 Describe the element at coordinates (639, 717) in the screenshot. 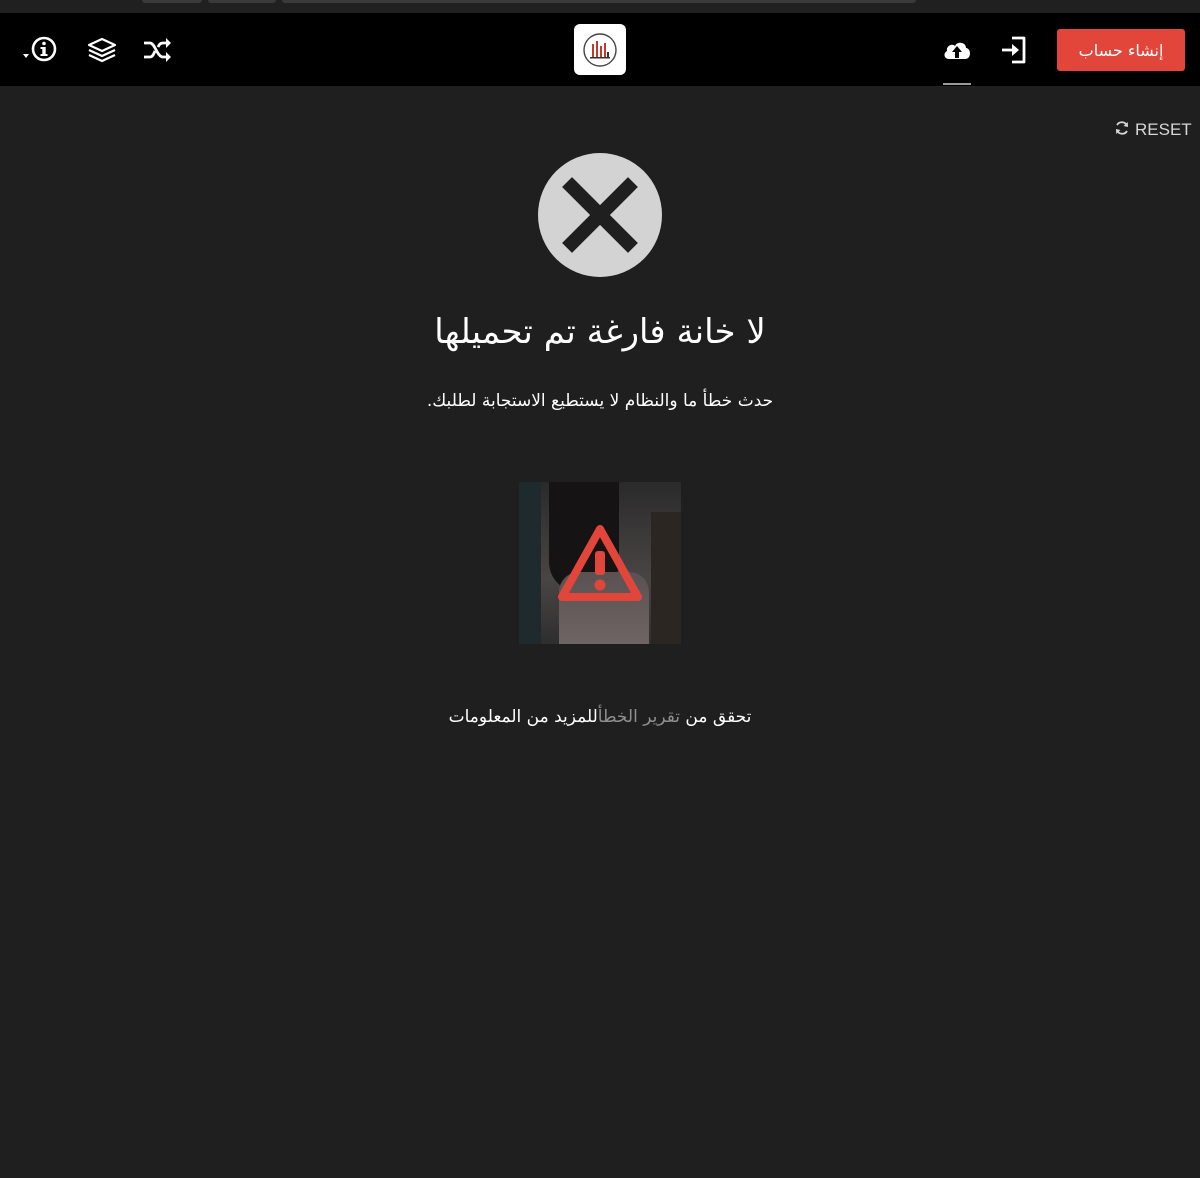

I see `error-report-link: تقرير الخطأ` at that location.